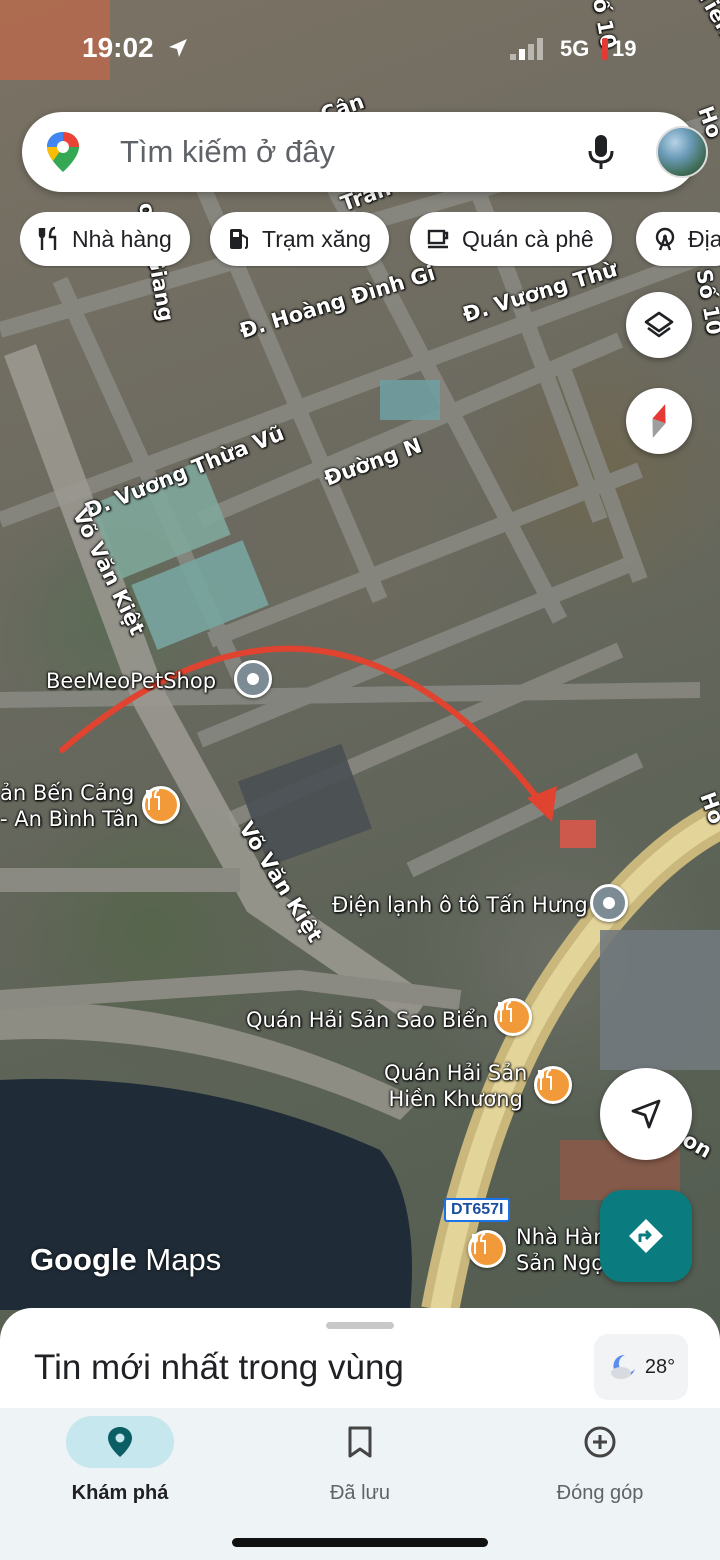 The width and height of the screenshot is (720, 1560). I want to click on bottom-sheet: Tin mới nhất trong vùng 28°, so click(360, 1363).